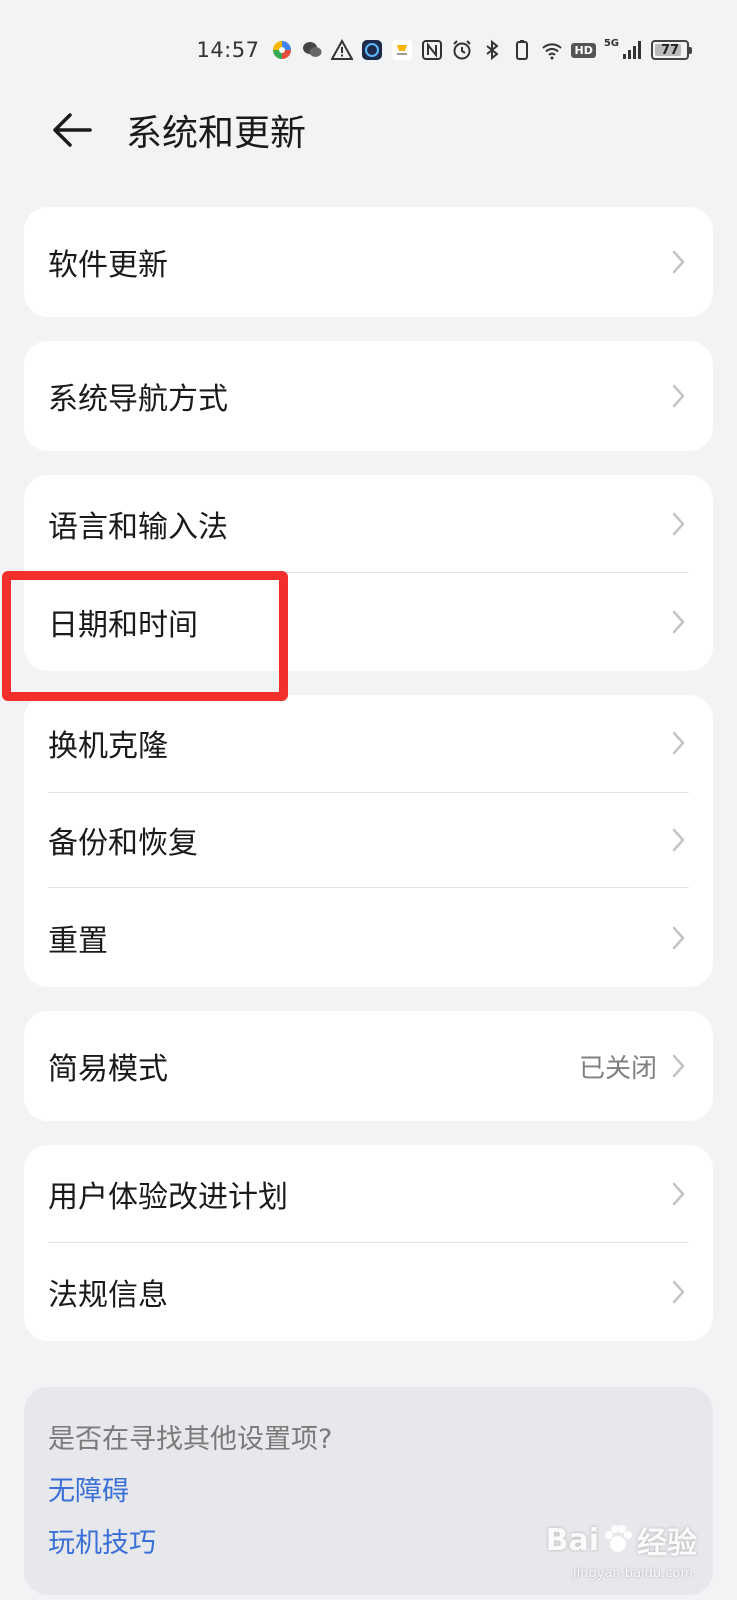  What do you see at coordinates (102, 1540) in the screenshot?
I see `link-tips: 玩机技巧` at bounding box center [102, 1540].